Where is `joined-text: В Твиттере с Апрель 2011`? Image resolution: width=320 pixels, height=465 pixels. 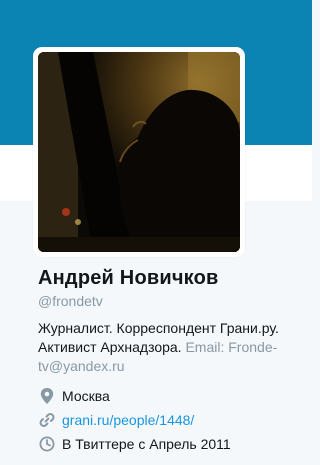 joined-text: В Твиттере с Апрель 2011 is located at coordinates (146, 444).